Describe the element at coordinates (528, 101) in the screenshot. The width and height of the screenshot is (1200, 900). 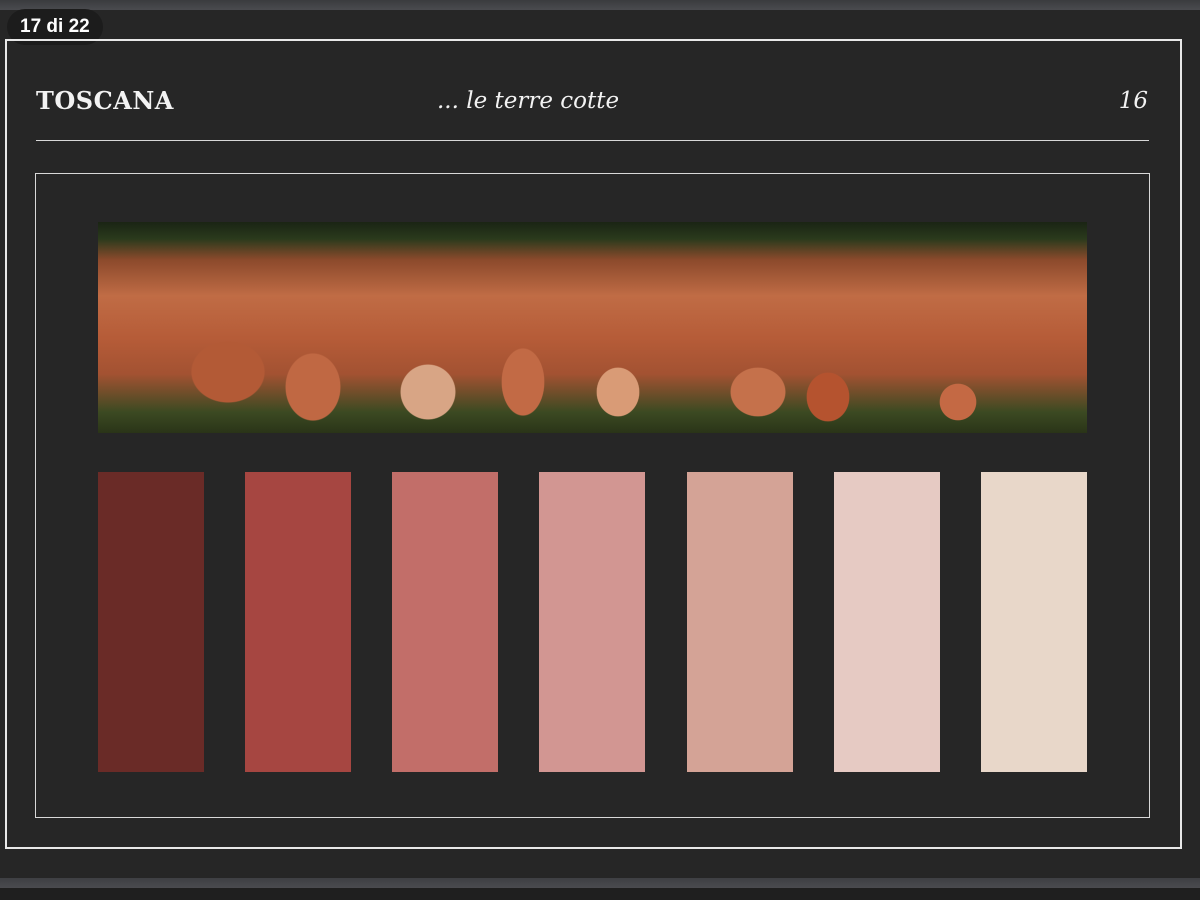
I see `slide-subtitle: ... le terre cotte` at that location.